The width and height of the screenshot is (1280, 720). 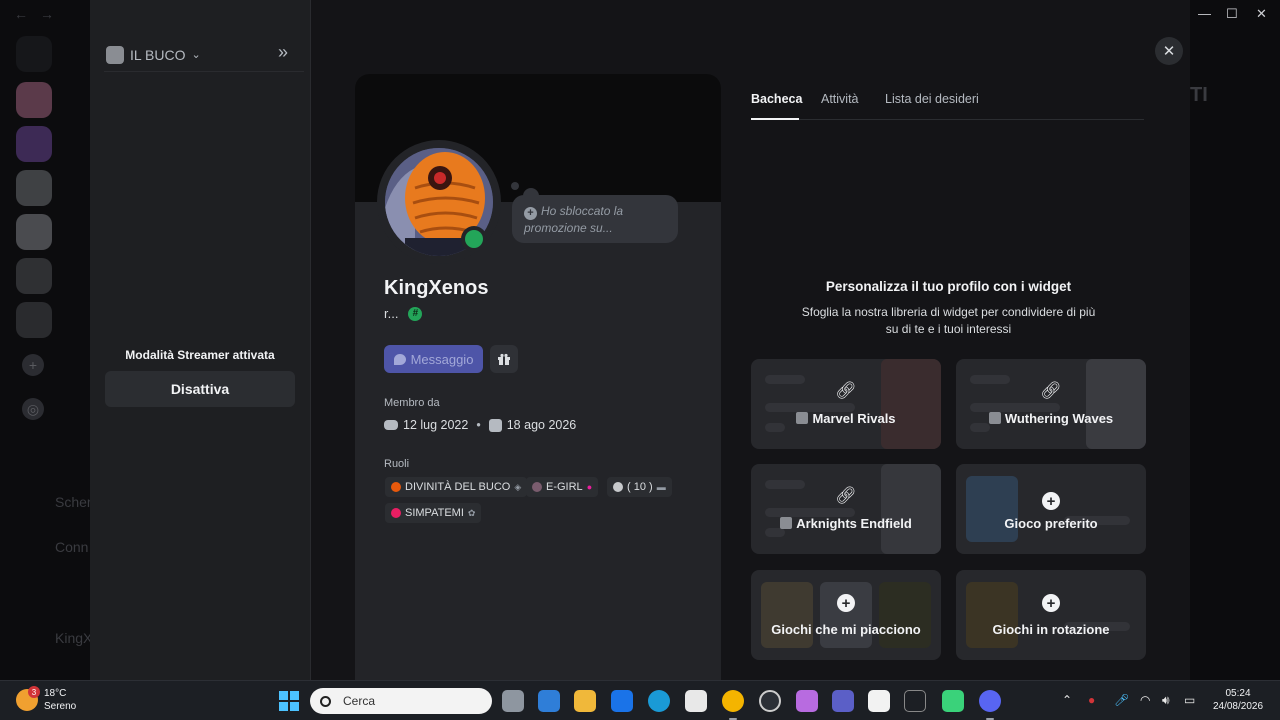 I want to click on store-icon, so click(x=696, y=701).